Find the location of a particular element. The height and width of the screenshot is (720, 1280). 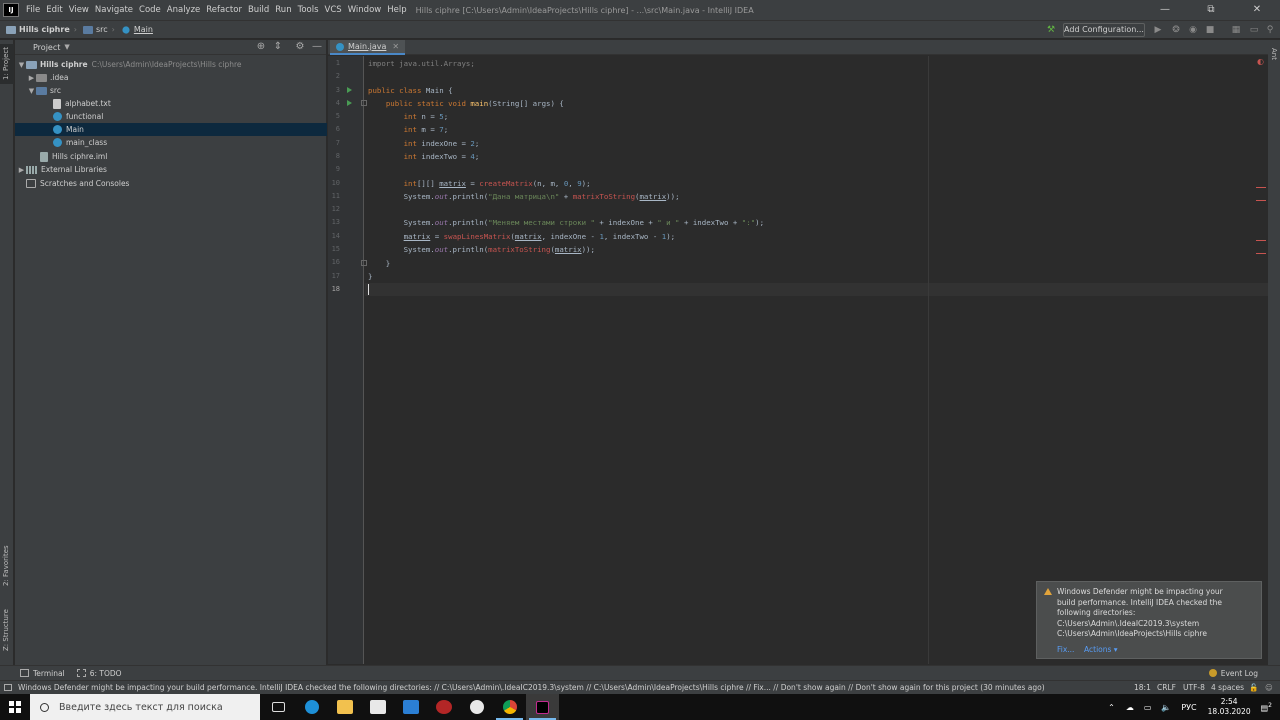

taskbar-search-box: Введите здесь текст для поиска is located at coordinates (145, 707).